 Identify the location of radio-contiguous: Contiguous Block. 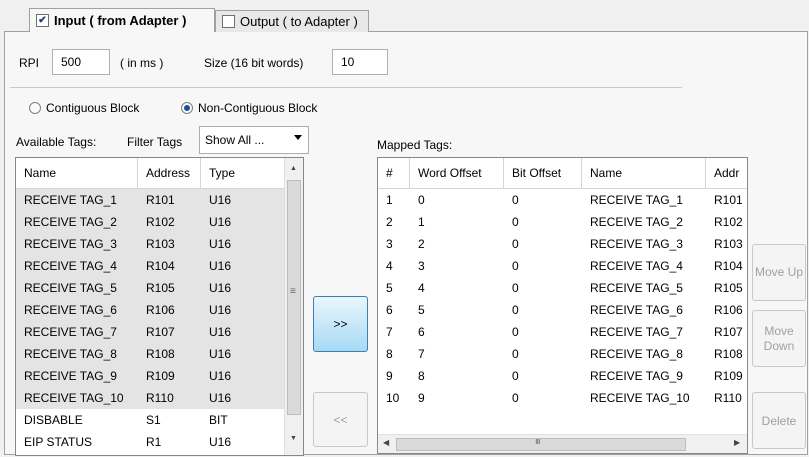
(84, 108).